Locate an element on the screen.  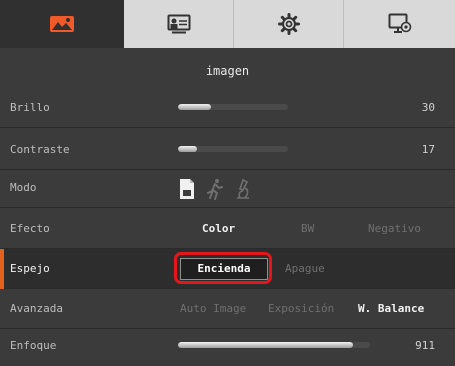
tab-settings is located at coordinates (289, 24).